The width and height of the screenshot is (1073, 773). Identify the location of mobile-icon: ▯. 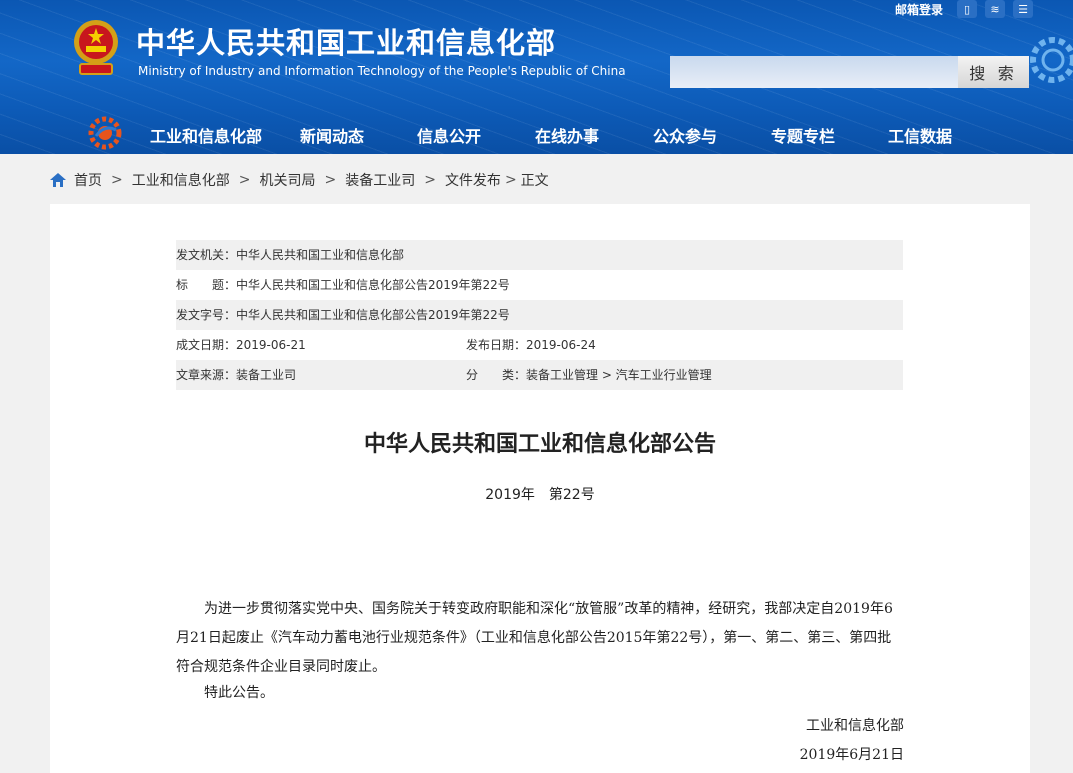
(967, 9).